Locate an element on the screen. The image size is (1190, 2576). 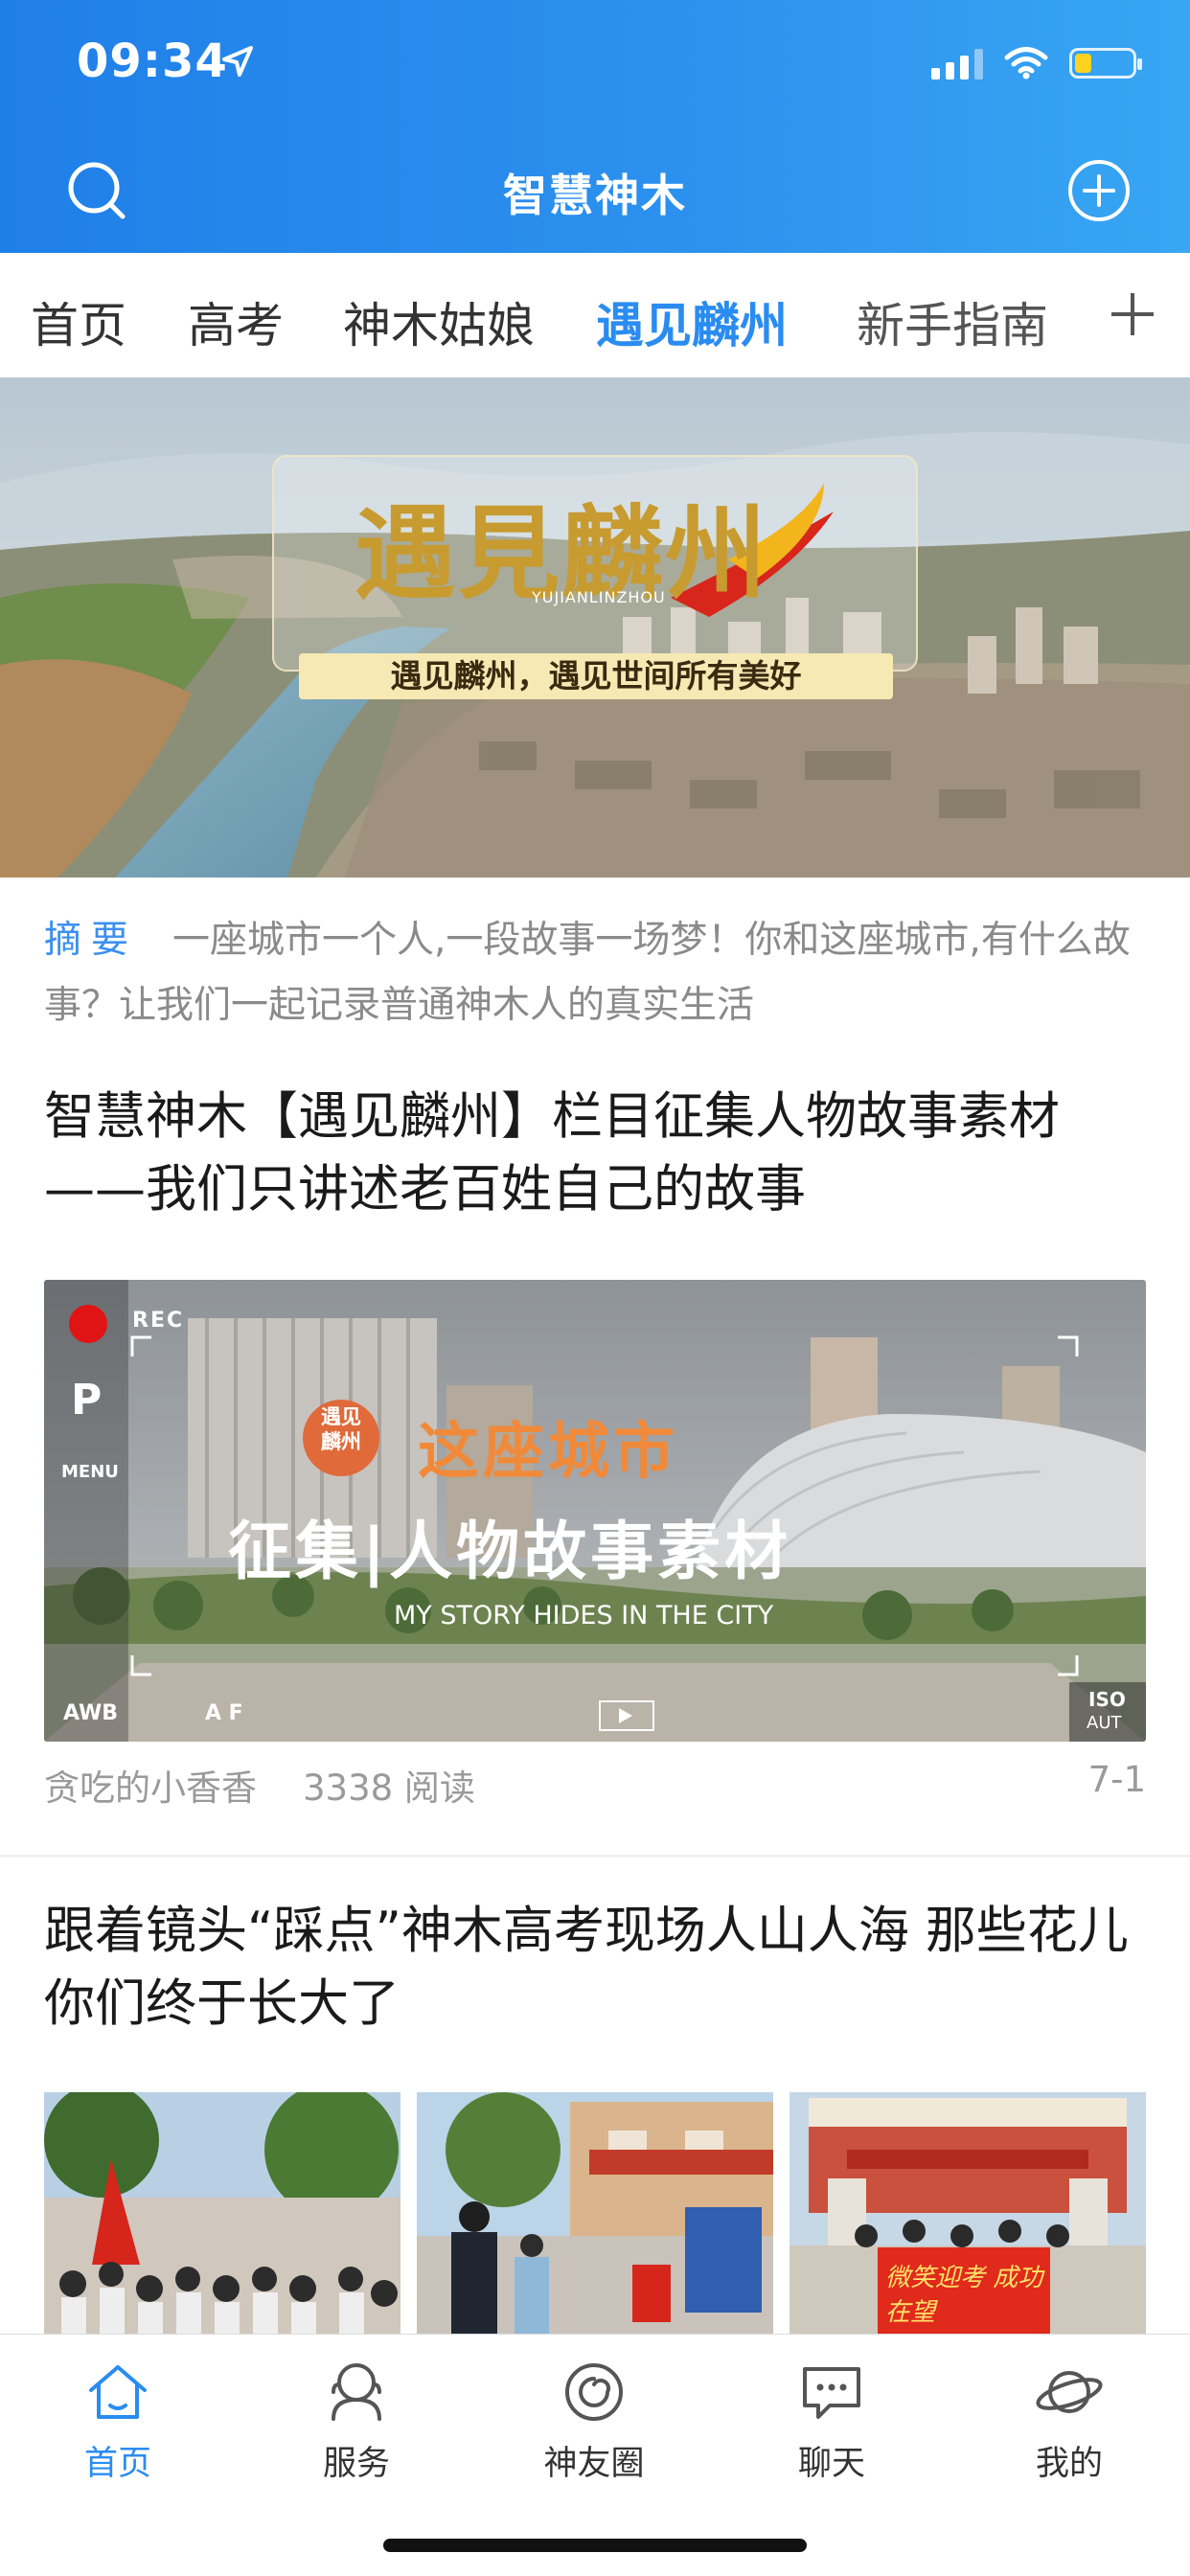
cover-headline: 这座城市 is located at coordinates (548, 1452).